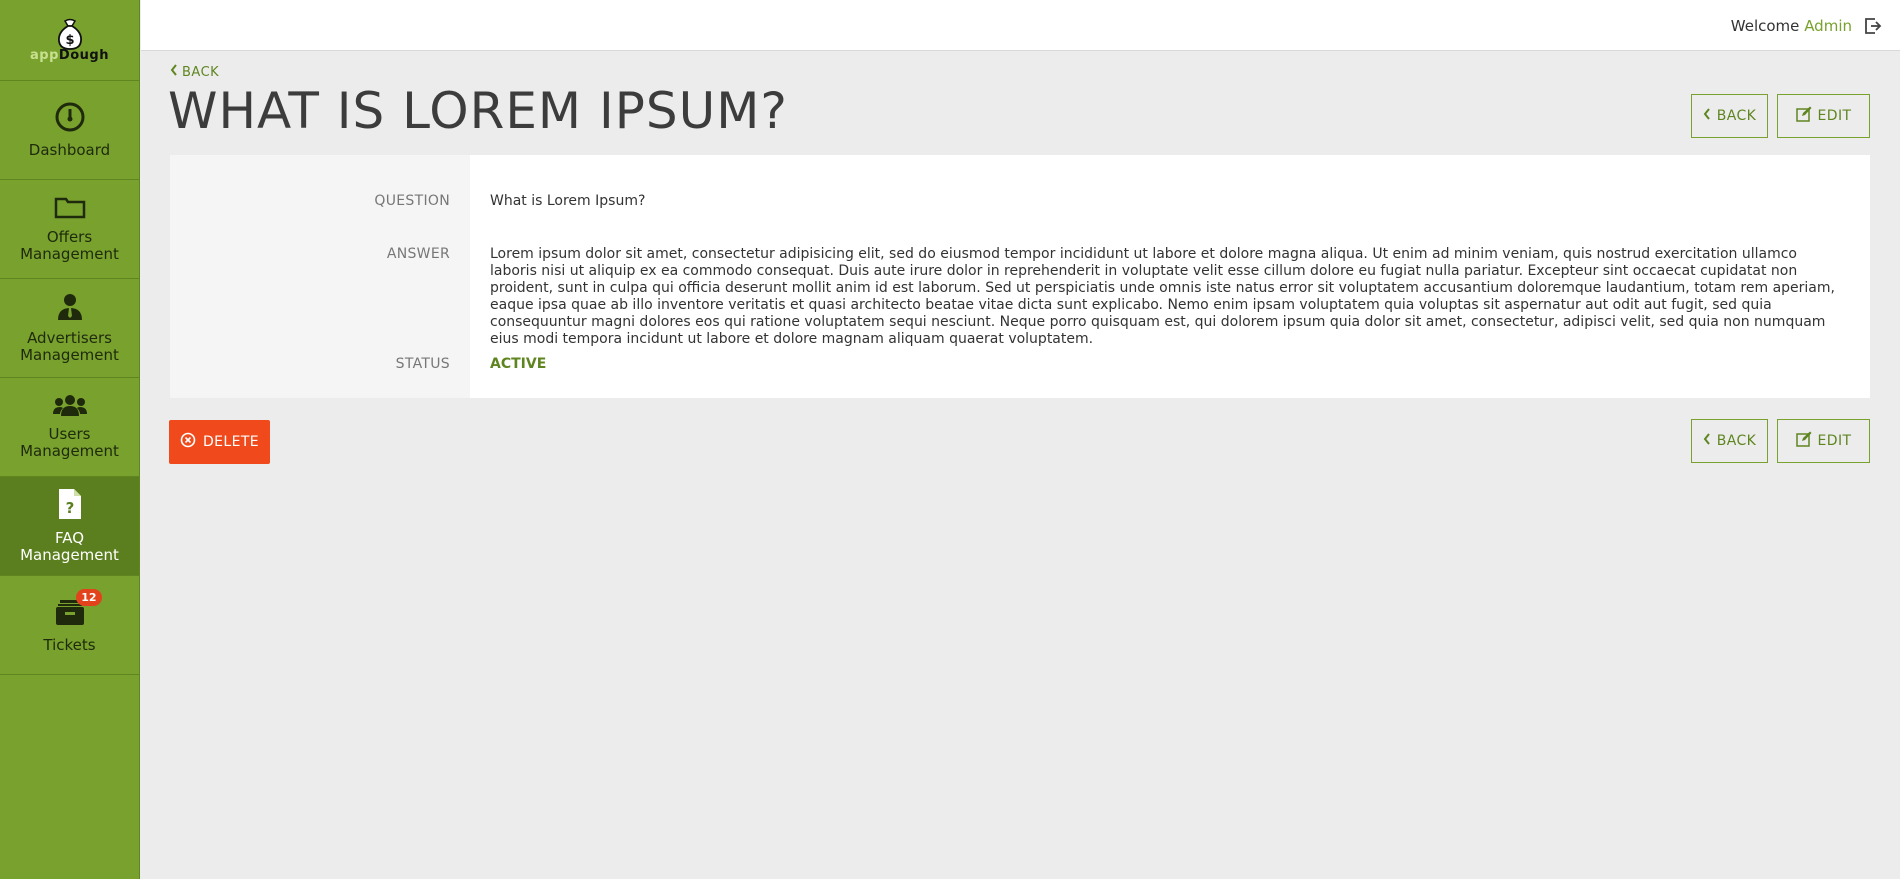  I want to click on question-label: QUESTION, so click(412, 201).